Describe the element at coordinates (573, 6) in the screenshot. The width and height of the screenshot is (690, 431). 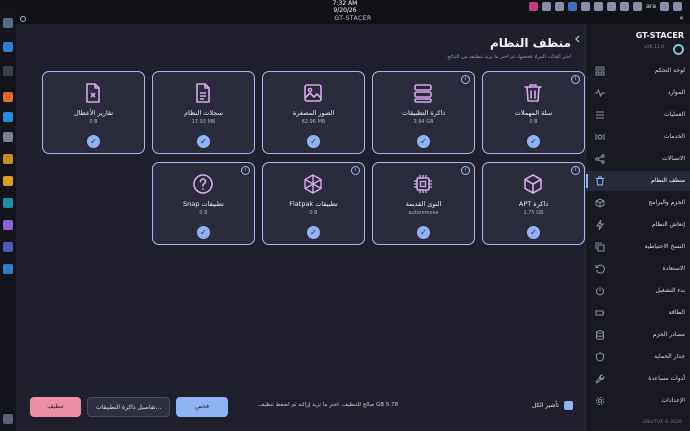
I see `tray-network-icon` at that location.